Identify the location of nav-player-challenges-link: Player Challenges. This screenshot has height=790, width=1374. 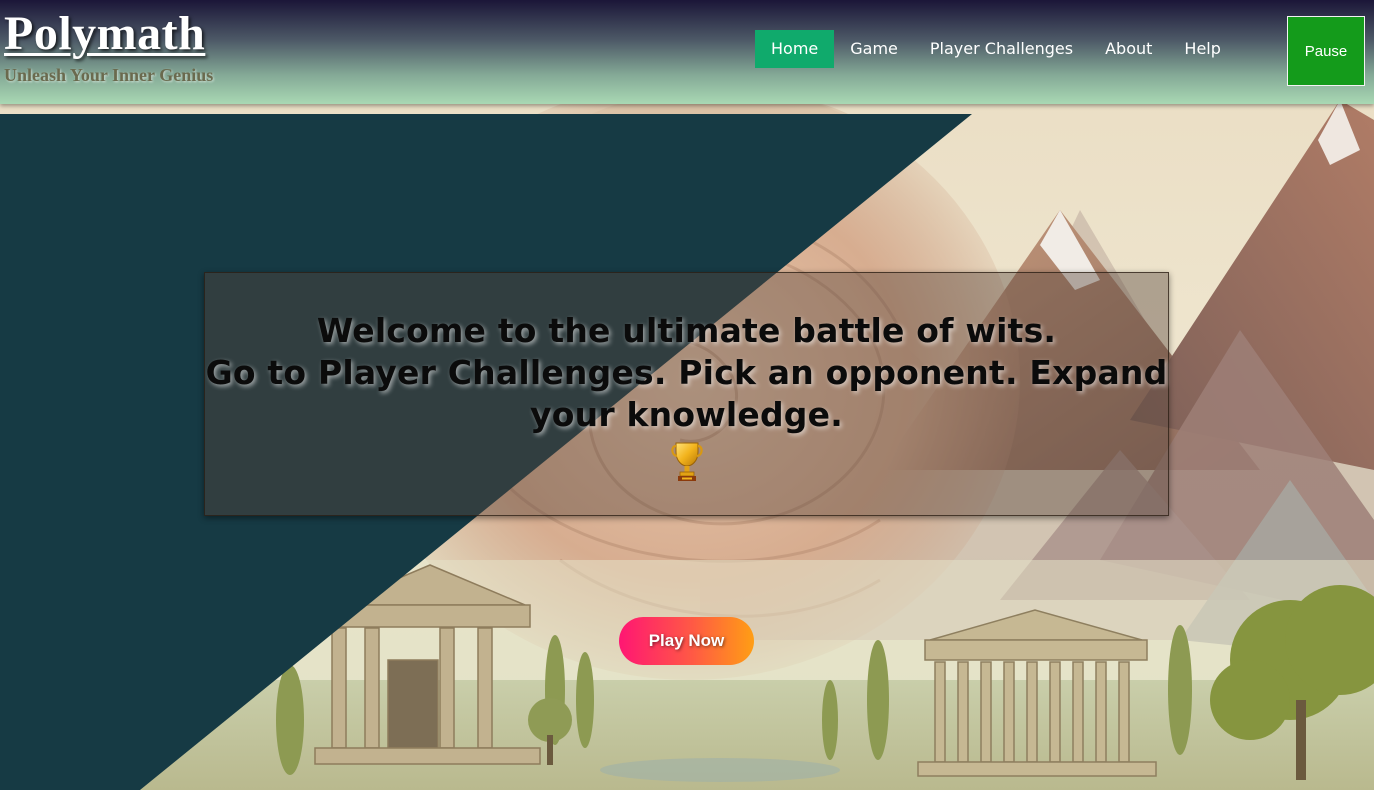
(1001, 49).